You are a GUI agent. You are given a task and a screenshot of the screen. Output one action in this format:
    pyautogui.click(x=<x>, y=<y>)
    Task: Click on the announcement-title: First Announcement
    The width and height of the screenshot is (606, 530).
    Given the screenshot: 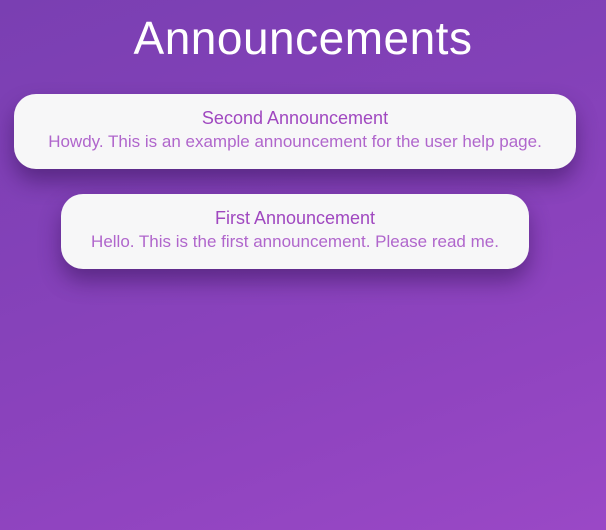 What is the action you would take?
    pyautogui.click(x=295, y=218)
    